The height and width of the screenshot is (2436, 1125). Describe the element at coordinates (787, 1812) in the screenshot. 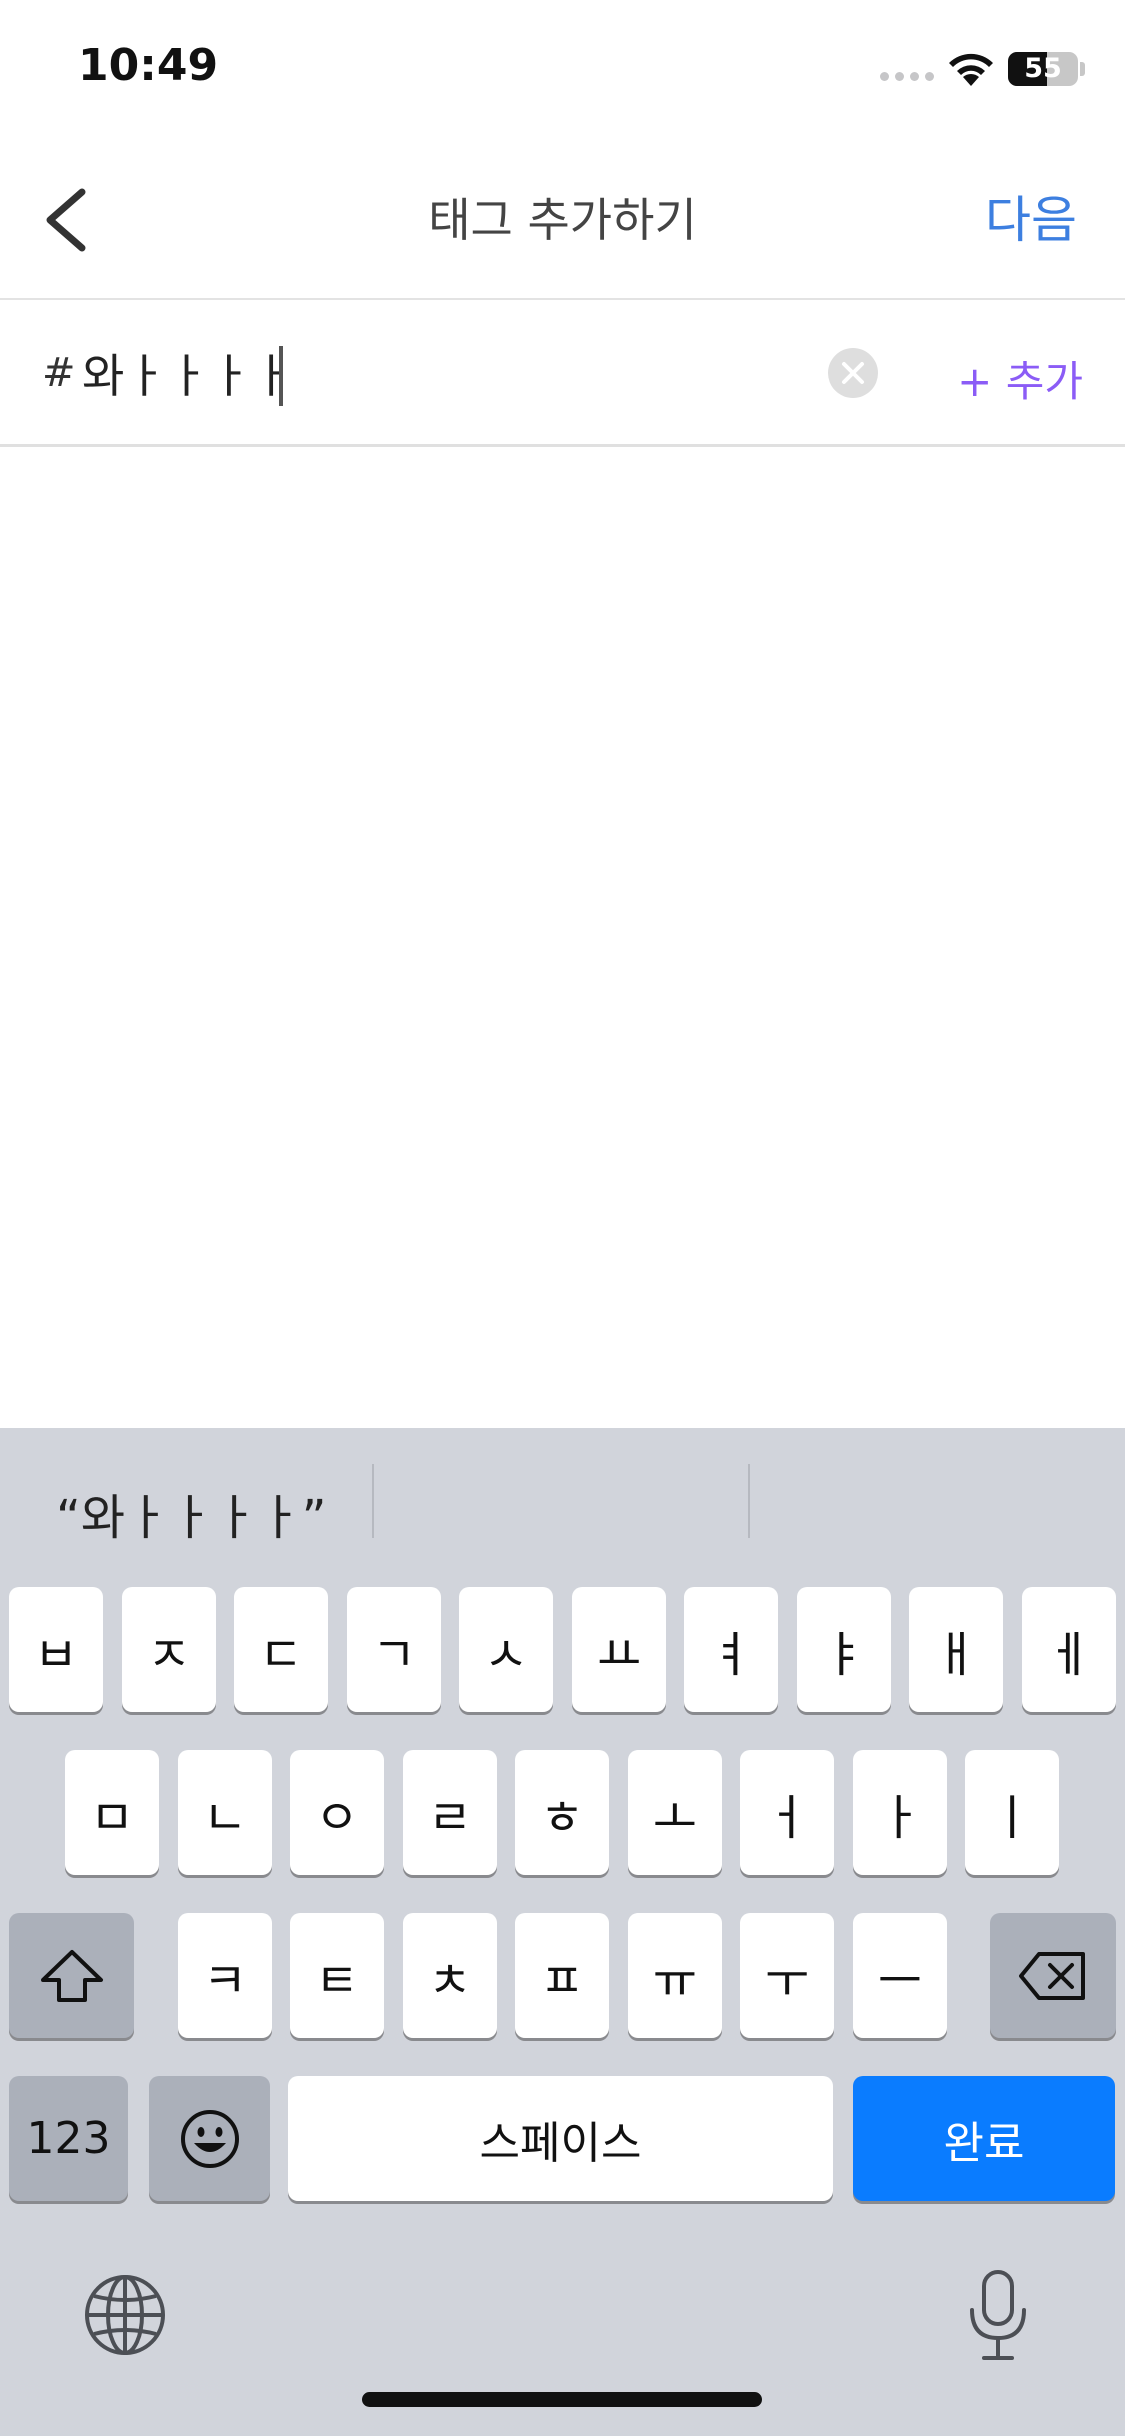

I see `key: ㅓ` at that location.